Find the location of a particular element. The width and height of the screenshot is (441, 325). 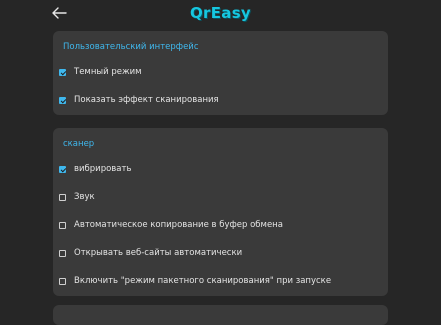

sound-checkbox is located at coordinates (62, 197).